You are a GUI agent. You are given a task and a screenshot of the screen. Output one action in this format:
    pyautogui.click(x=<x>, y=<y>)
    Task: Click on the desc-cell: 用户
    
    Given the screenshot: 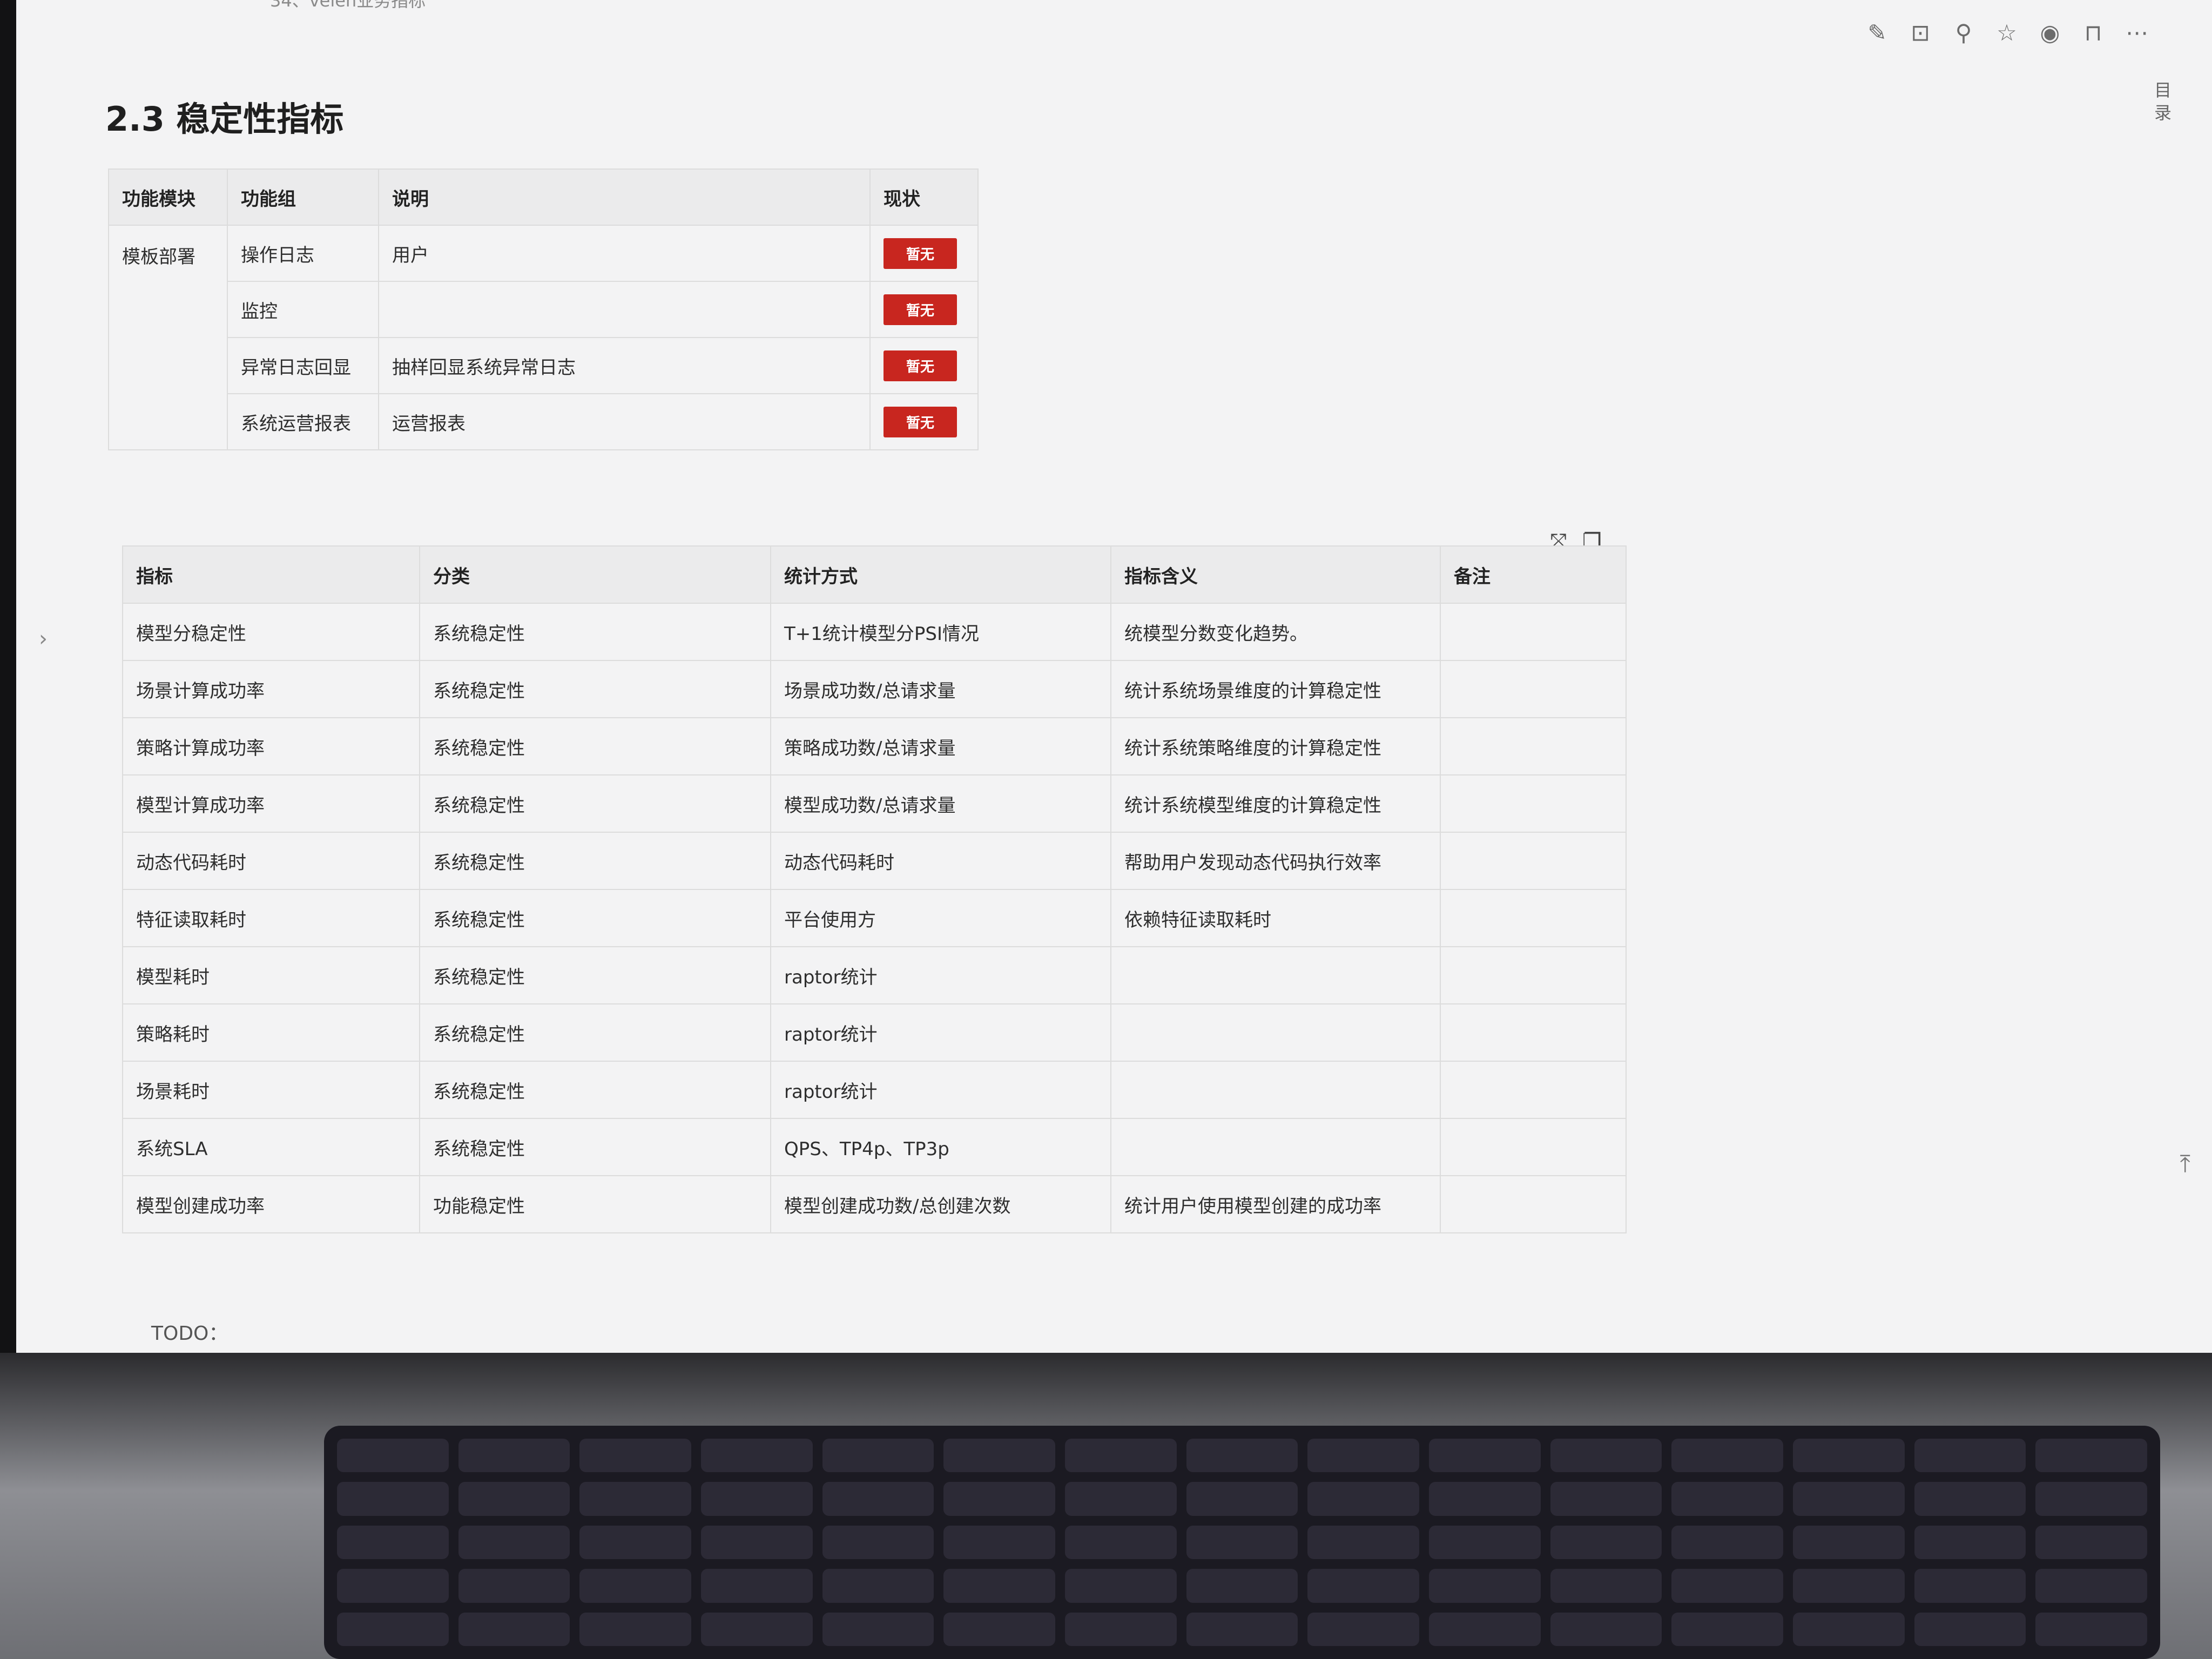 What is the action you would take?
    pyautogui.click(x=624, y=253)
    